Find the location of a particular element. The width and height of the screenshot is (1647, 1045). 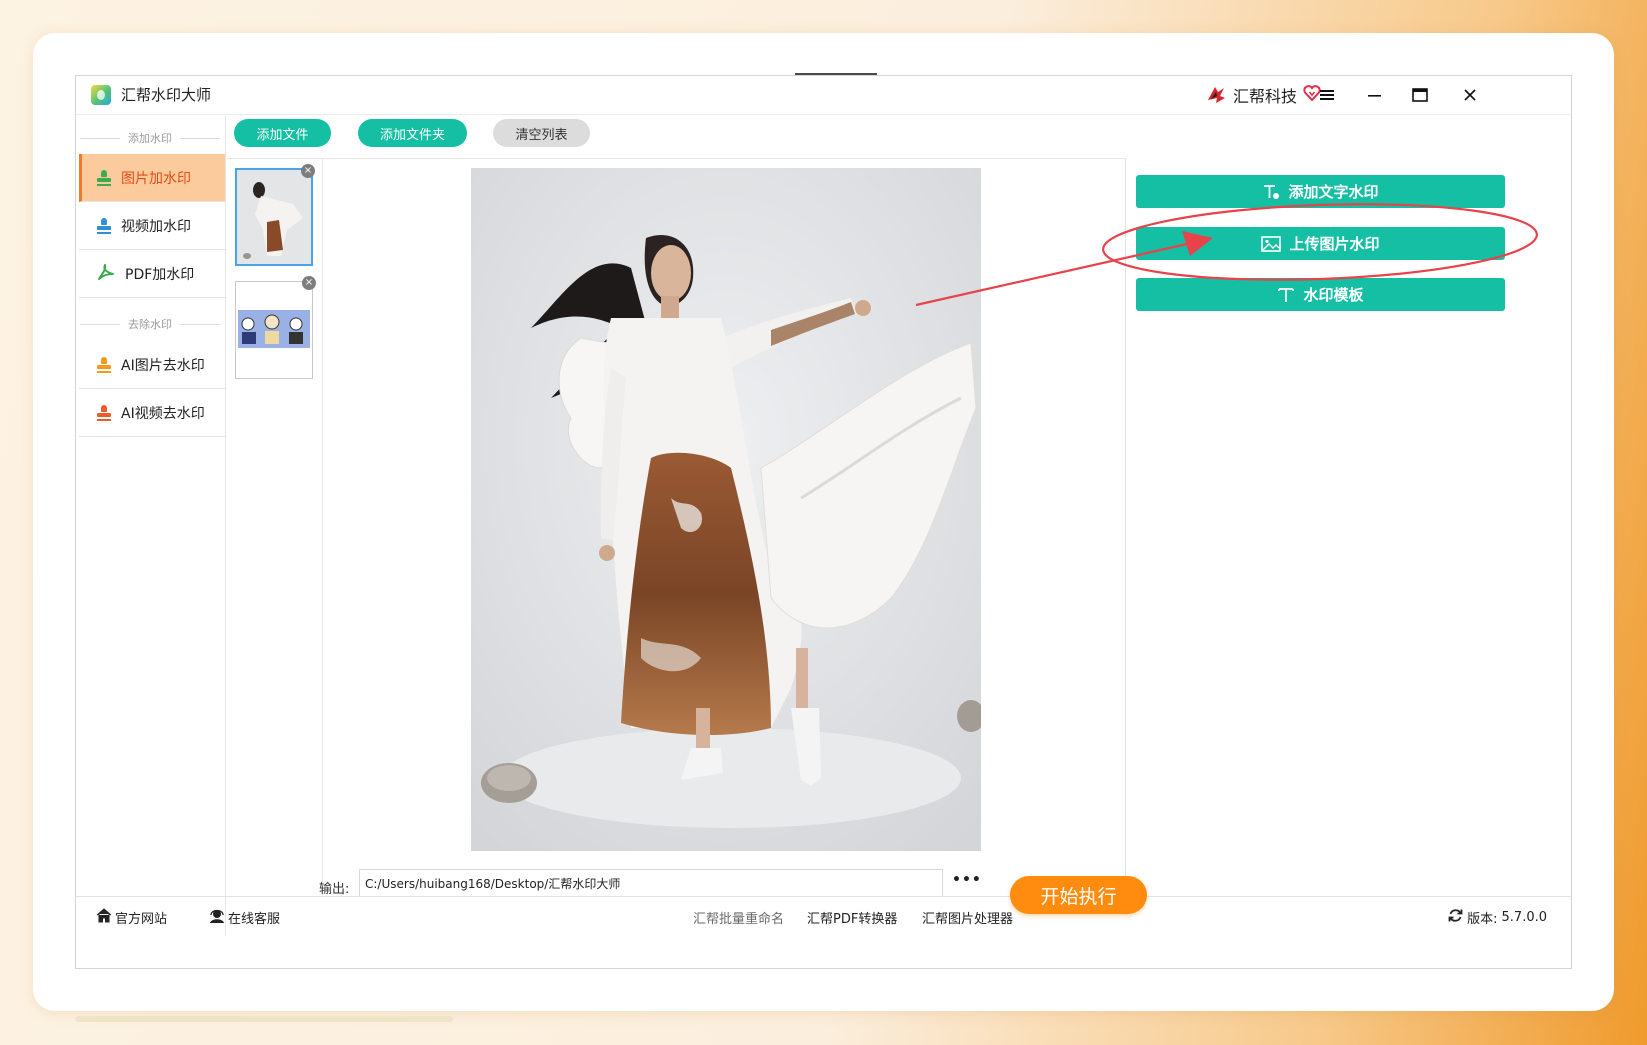

app-title: 汇帮水印大师 is located at coordinates (166, 95).